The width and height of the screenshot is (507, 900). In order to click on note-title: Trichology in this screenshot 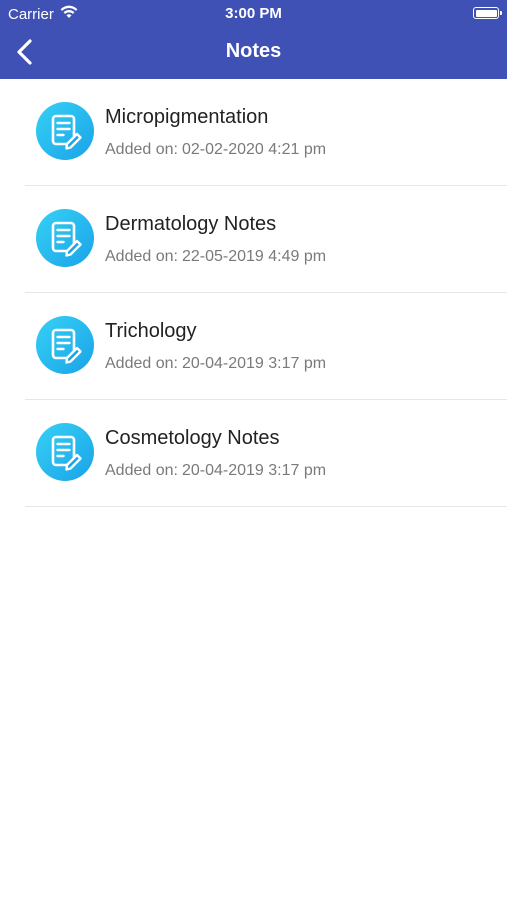, I will do `click(151, 331)`.